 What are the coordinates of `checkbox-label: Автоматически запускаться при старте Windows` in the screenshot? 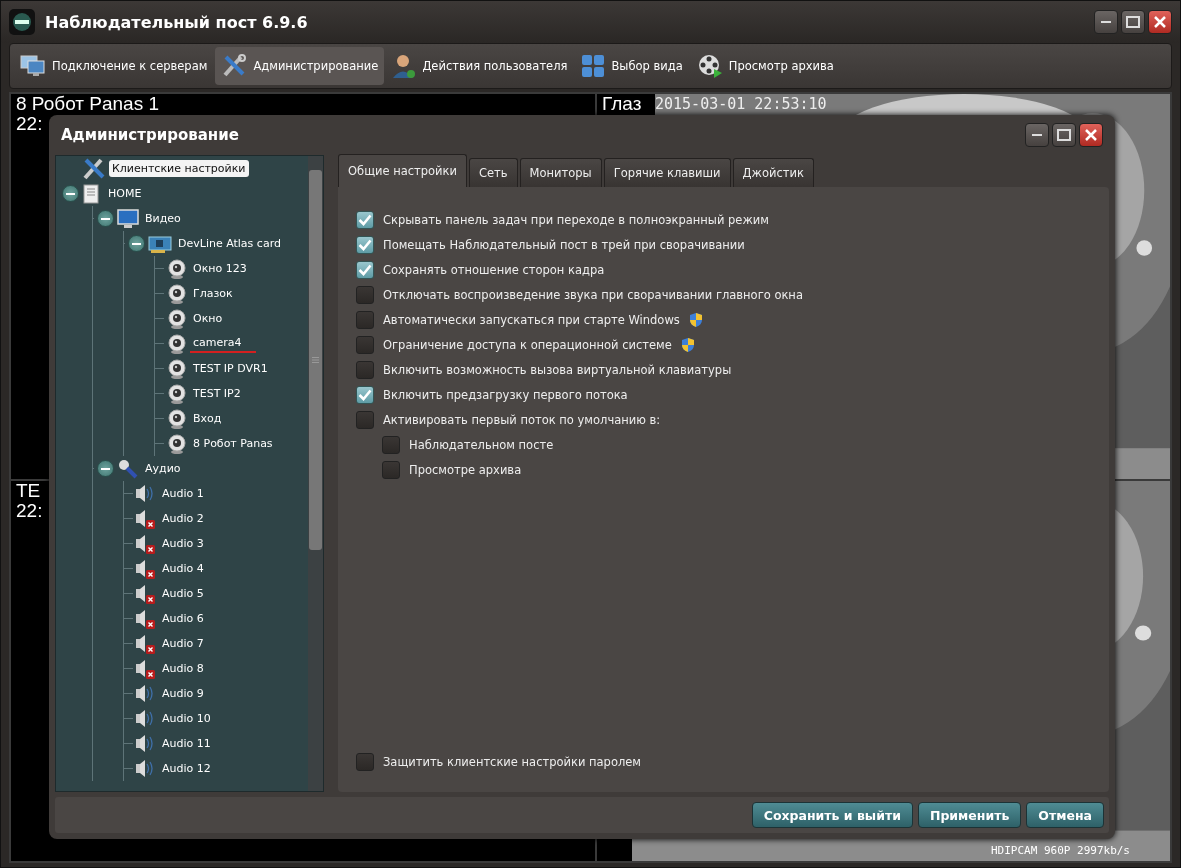 It's located at (531, 319).